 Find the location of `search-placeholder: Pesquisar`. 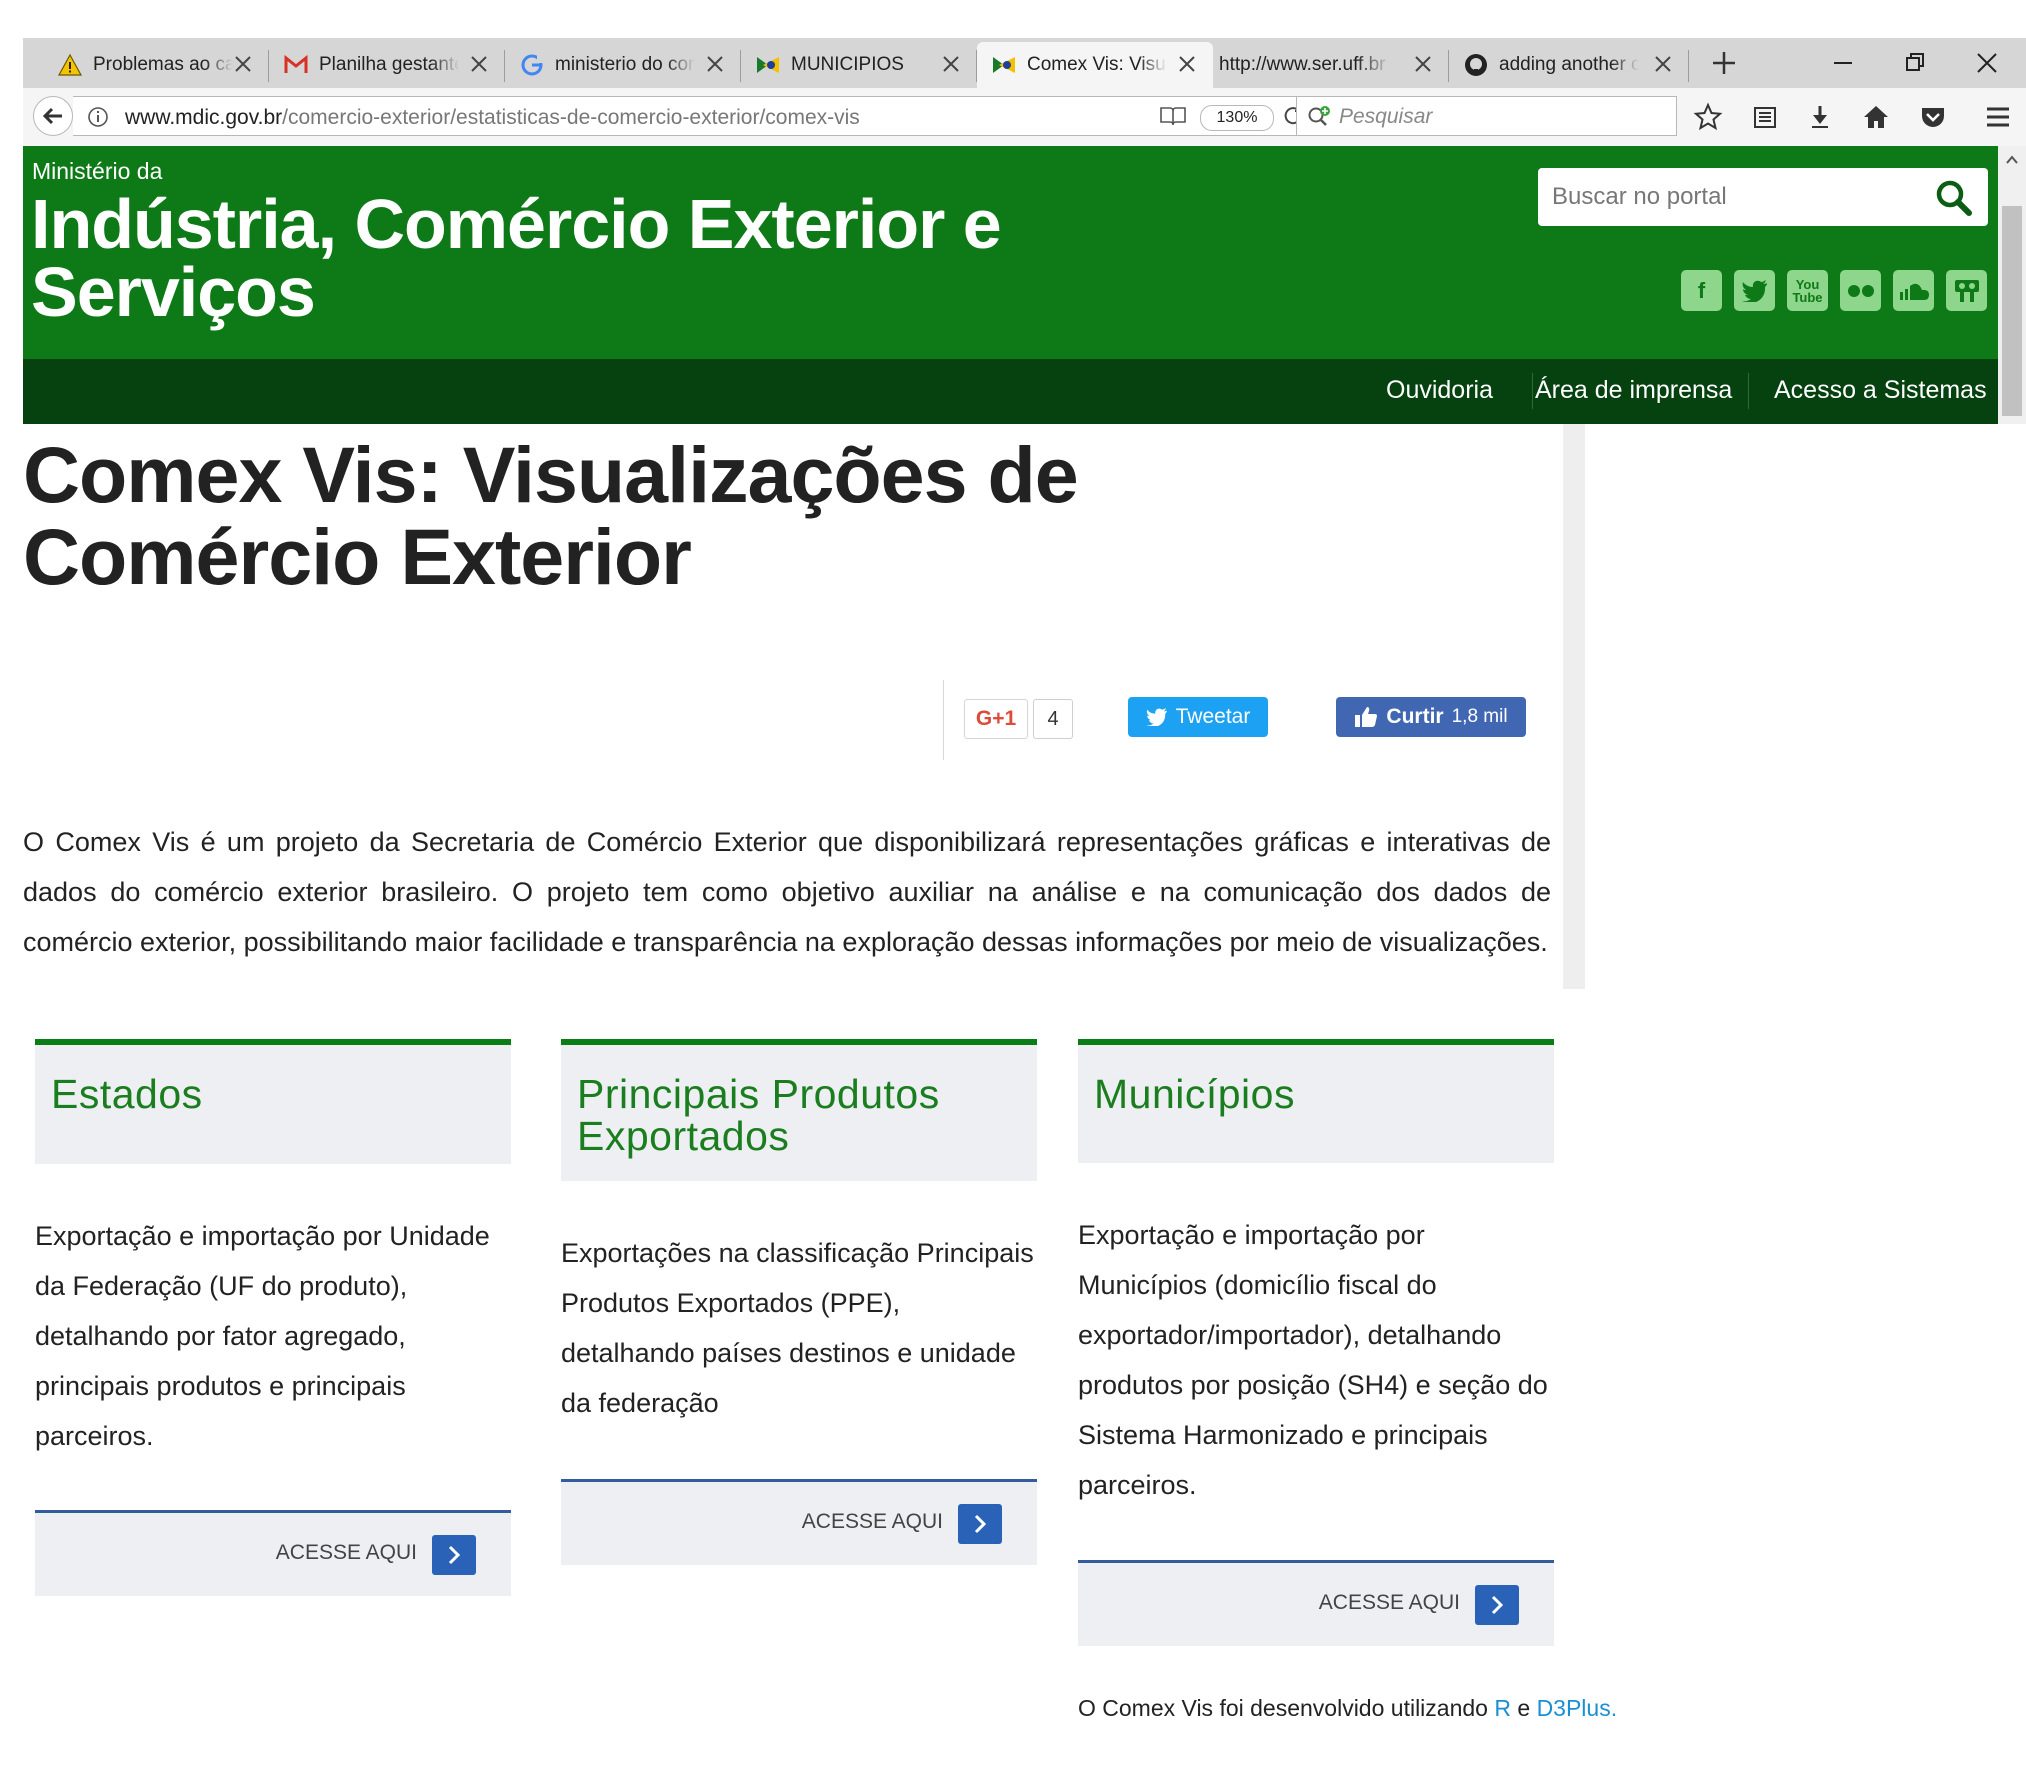

search-placeholder: Pesquisar is located at coordinates (1386, 116).